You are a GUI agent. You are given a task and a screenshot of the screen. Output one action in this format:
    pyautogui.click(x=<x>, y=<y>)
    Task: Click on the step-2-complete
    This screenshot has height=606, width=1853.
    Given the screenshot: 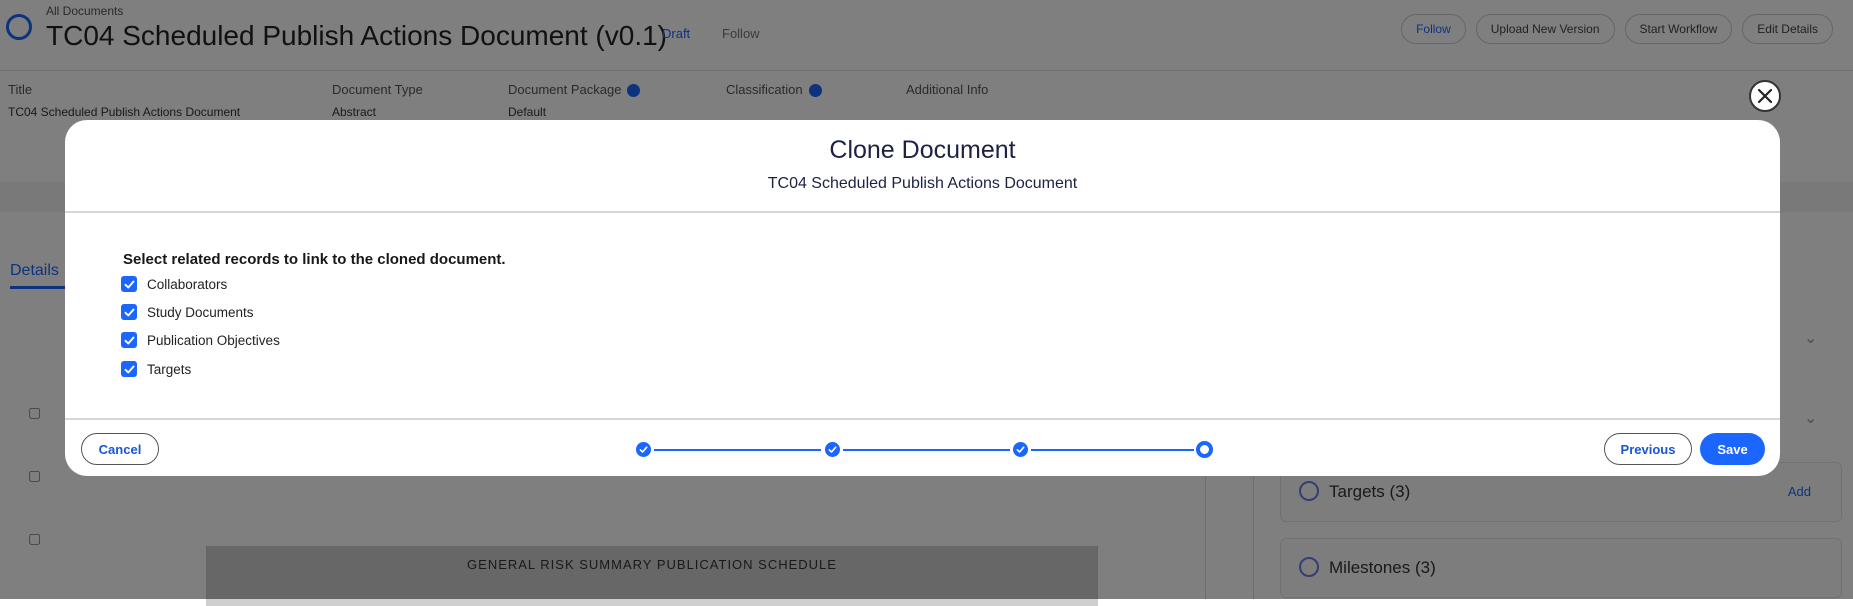 What is the action you would take?
    pyautogui.click(x=832, y=449)
    